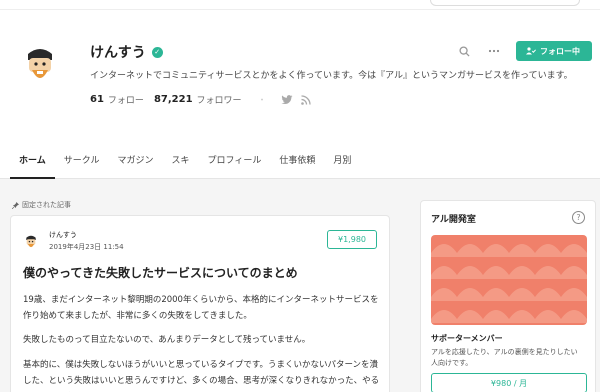 This screenshot has height=392, width=600. I want to click on tab-magazine: マガジン, so click(135, 159).